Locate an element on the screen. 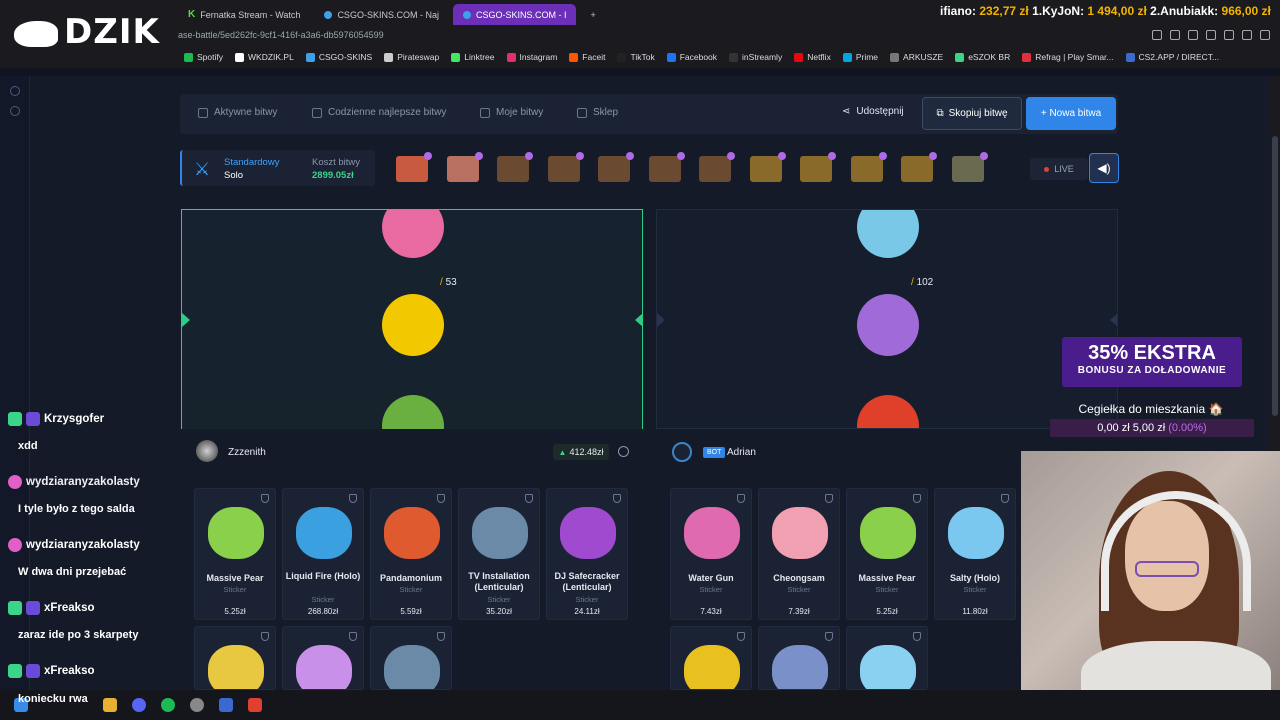 The image size is (1280, 720). tab-csgo-1: CSGO-SKINS.COM - Naj is located at coordinates (381, 14).